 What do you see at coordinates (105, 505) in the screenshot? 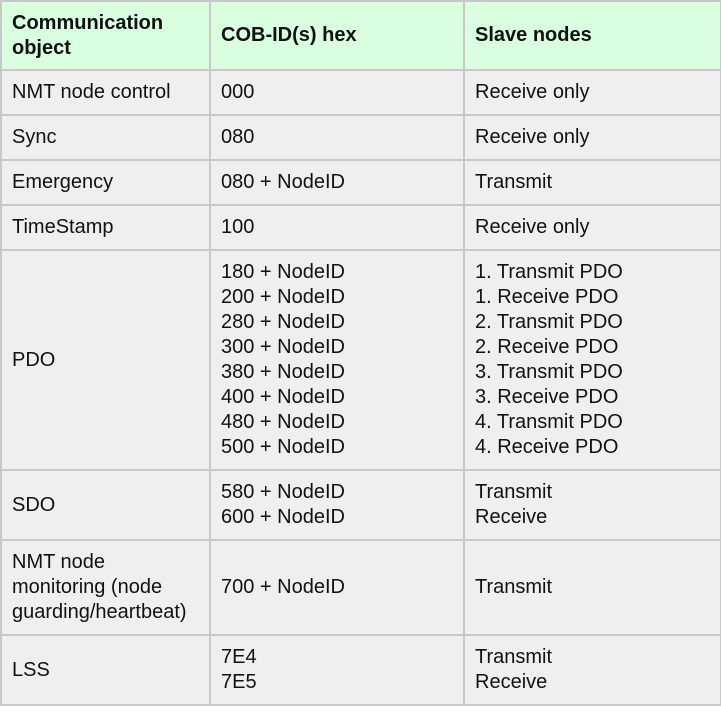
I see `cell-object: SDO` at bounding box center [105, 505].